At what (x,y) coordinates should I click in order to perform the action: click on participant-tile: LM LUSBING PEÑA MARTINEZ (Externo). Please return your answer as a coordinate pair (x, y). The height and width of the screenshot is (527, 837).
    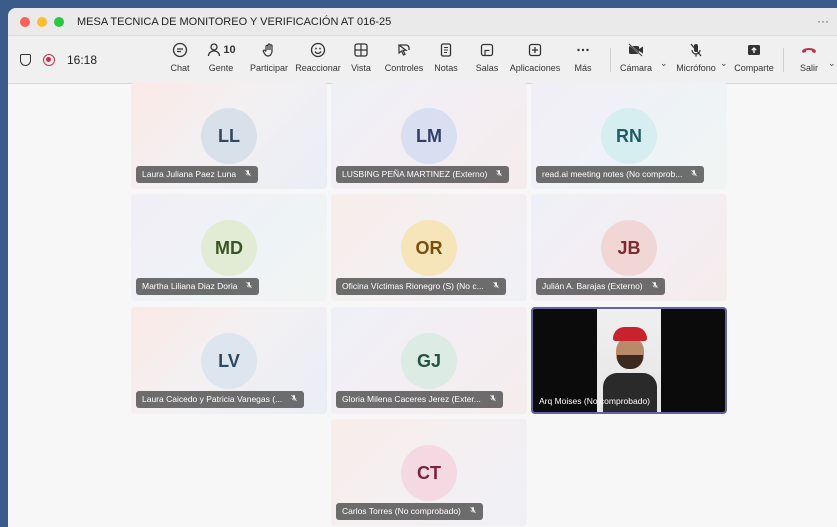
    Looking at the image, I should click on (429, 135).